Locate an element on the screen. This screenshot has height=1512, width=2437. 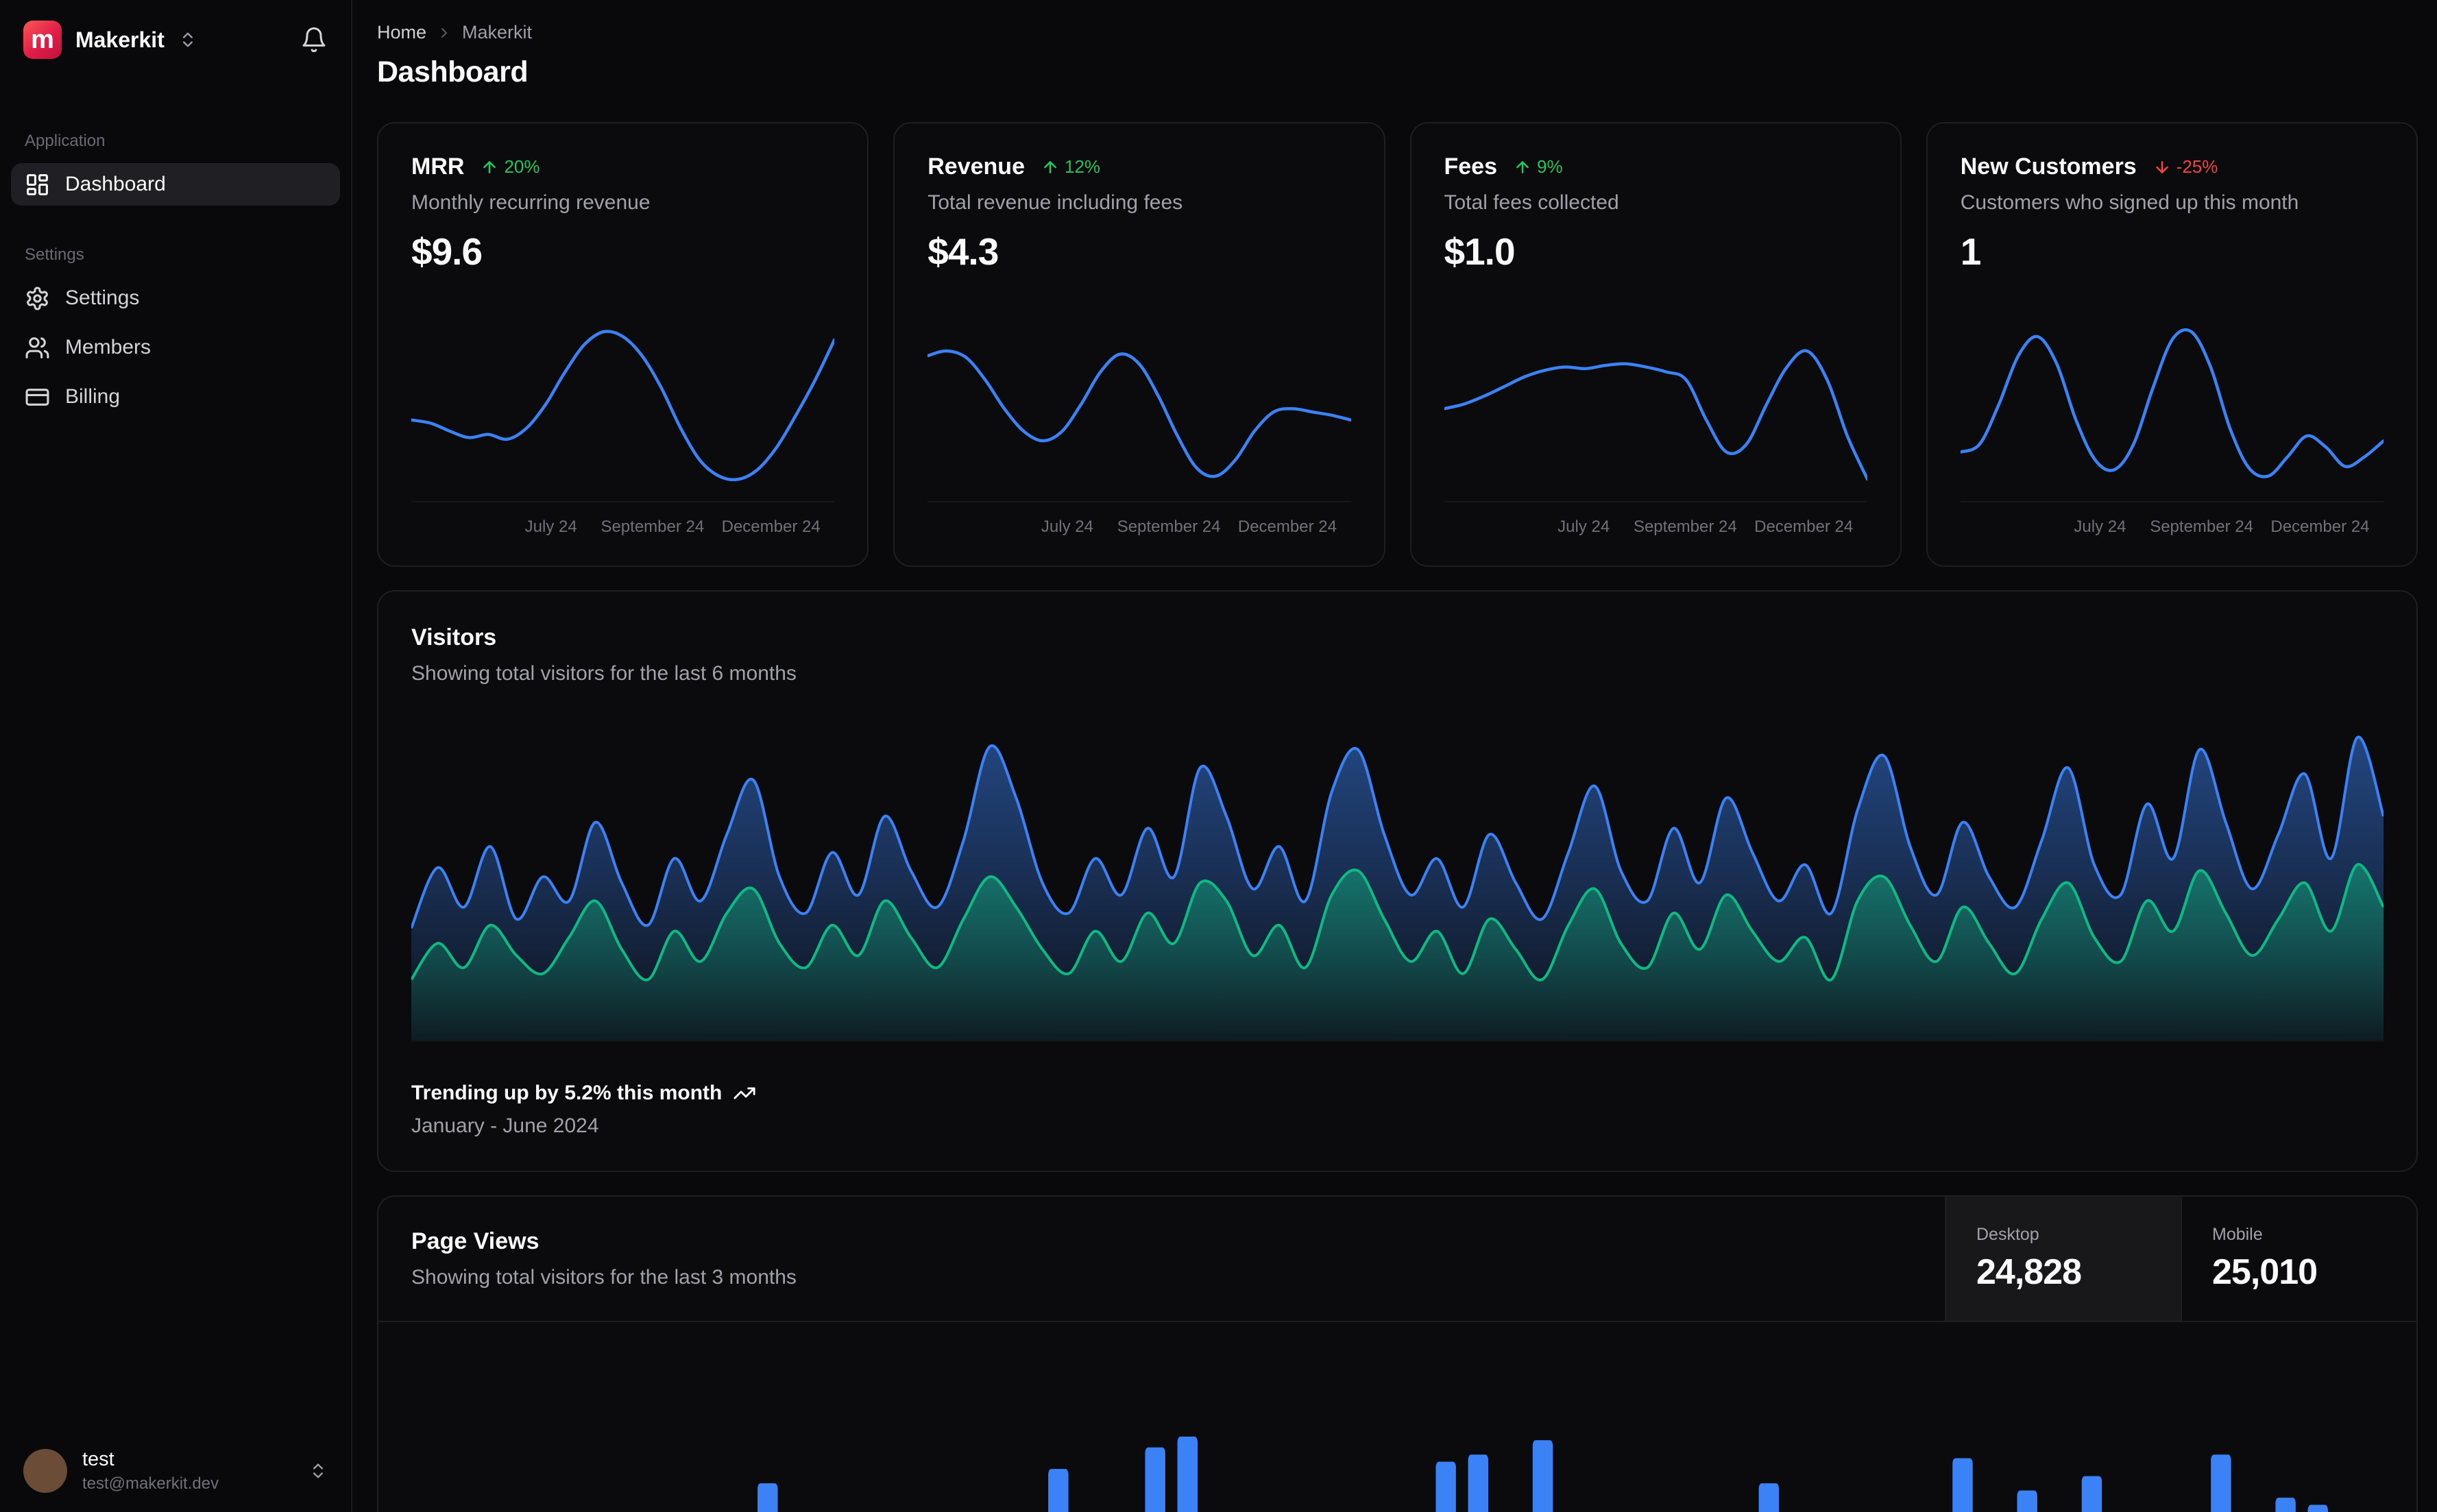
toggle-label: Desktop is located at coordinates (2007, 1235).